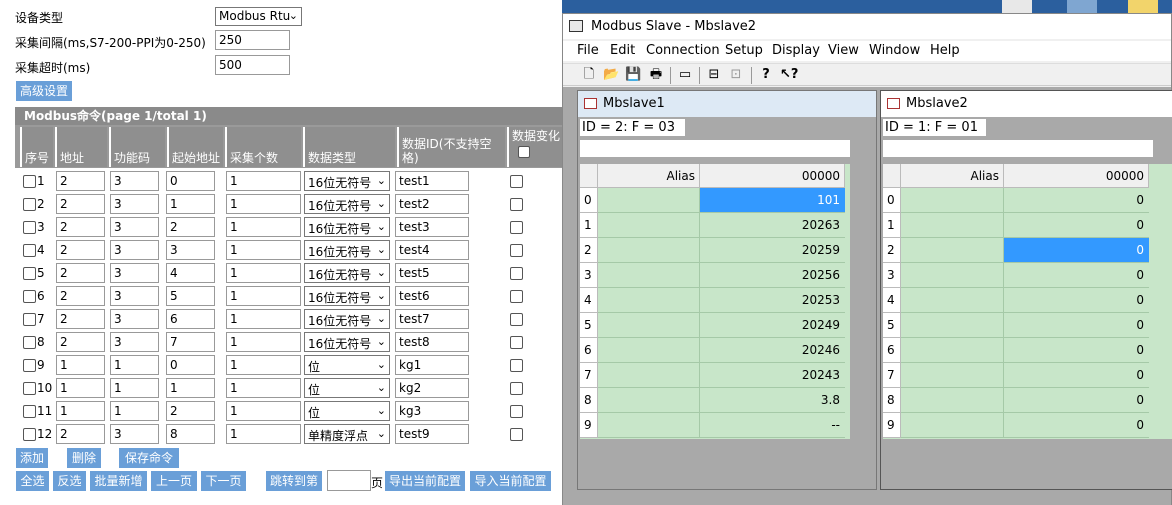 The height and width of the screenshot is (505, 1172). Describe the element at coordinates (432, 273) in the screenshot. I see `data-id-input: test5` at that location.